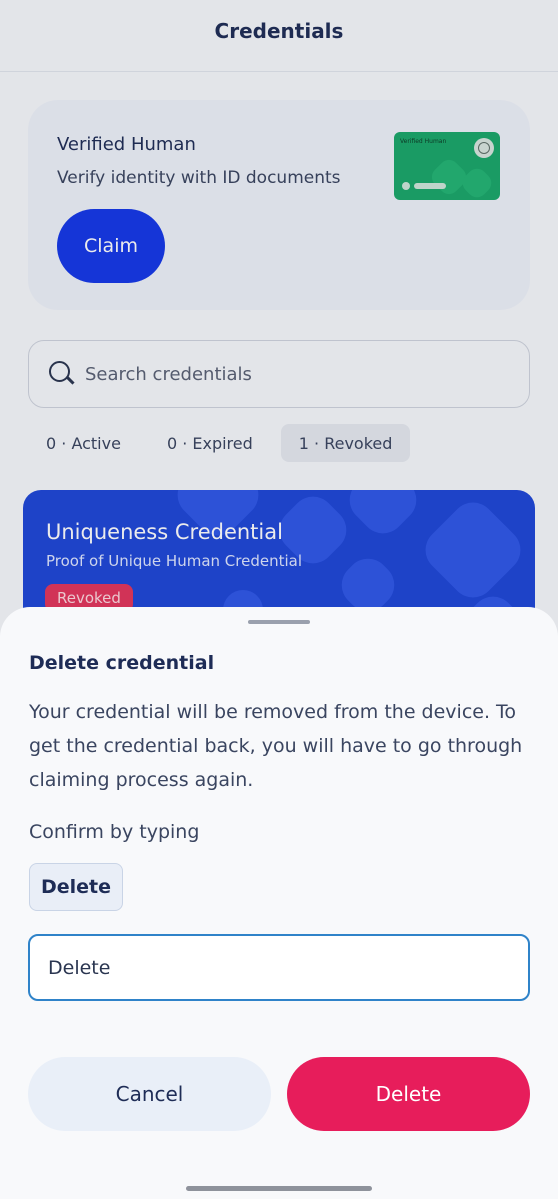 The width and height of the screenshot is (558, 1199). What do you see at coordinates (76, 887) in the screenshot?
I see `confirm-word-chip: Delete` at bounding box center [76, 887].